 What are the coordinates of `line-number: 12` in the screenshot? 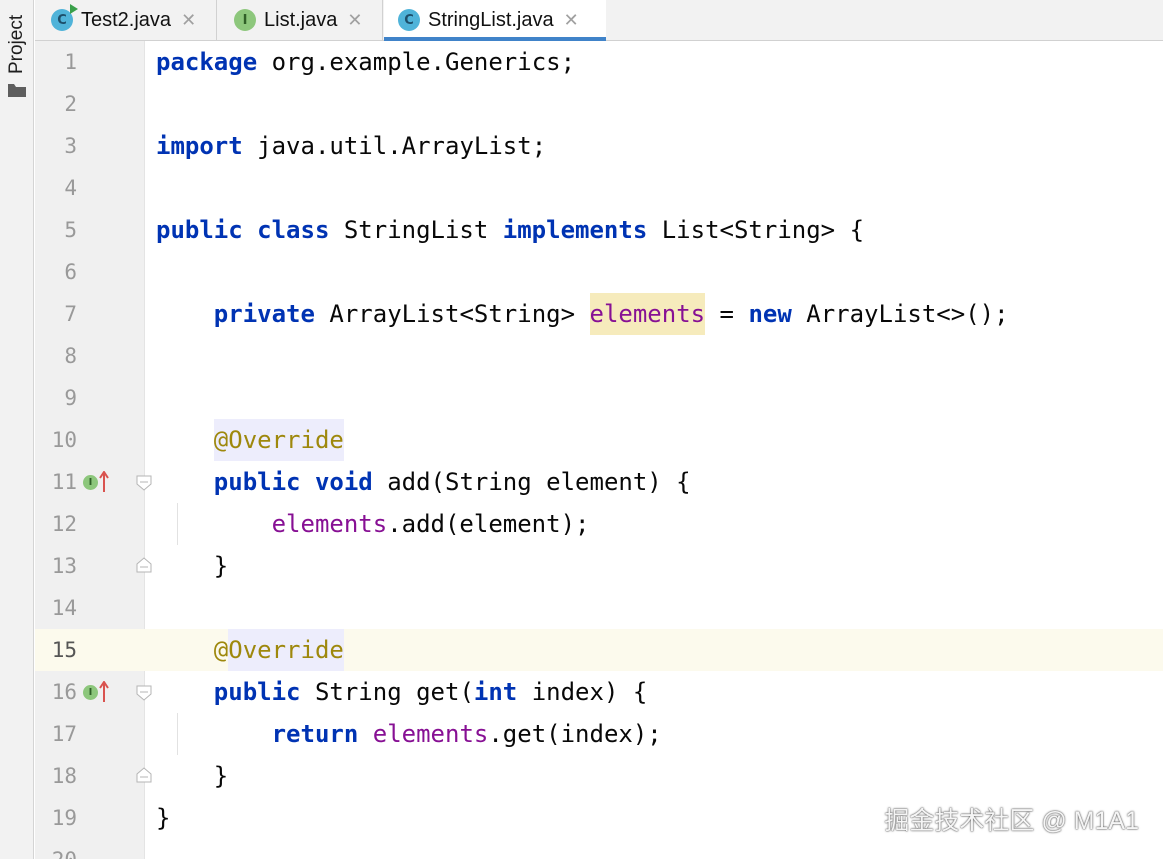 It's located at (64, 524).